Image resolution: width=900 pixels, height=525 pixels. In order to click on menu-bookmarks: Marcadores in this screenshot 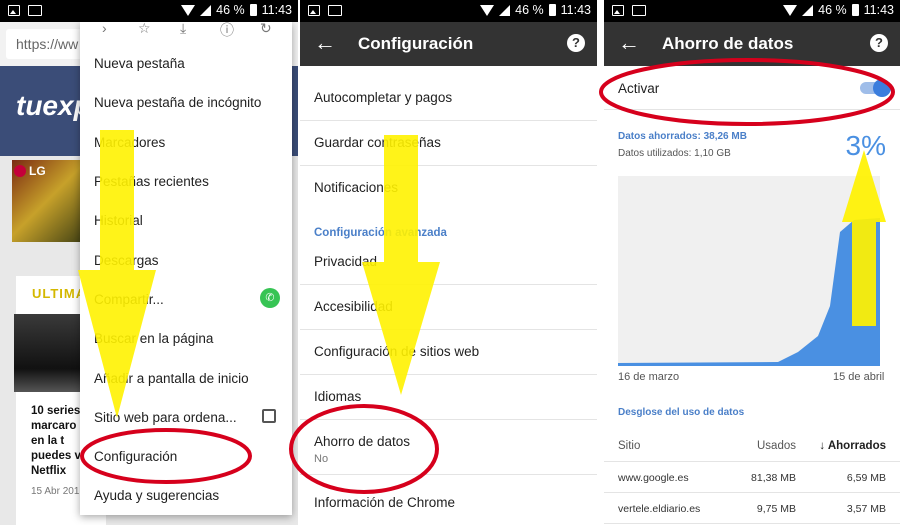, I will do `click(129, 142)`.